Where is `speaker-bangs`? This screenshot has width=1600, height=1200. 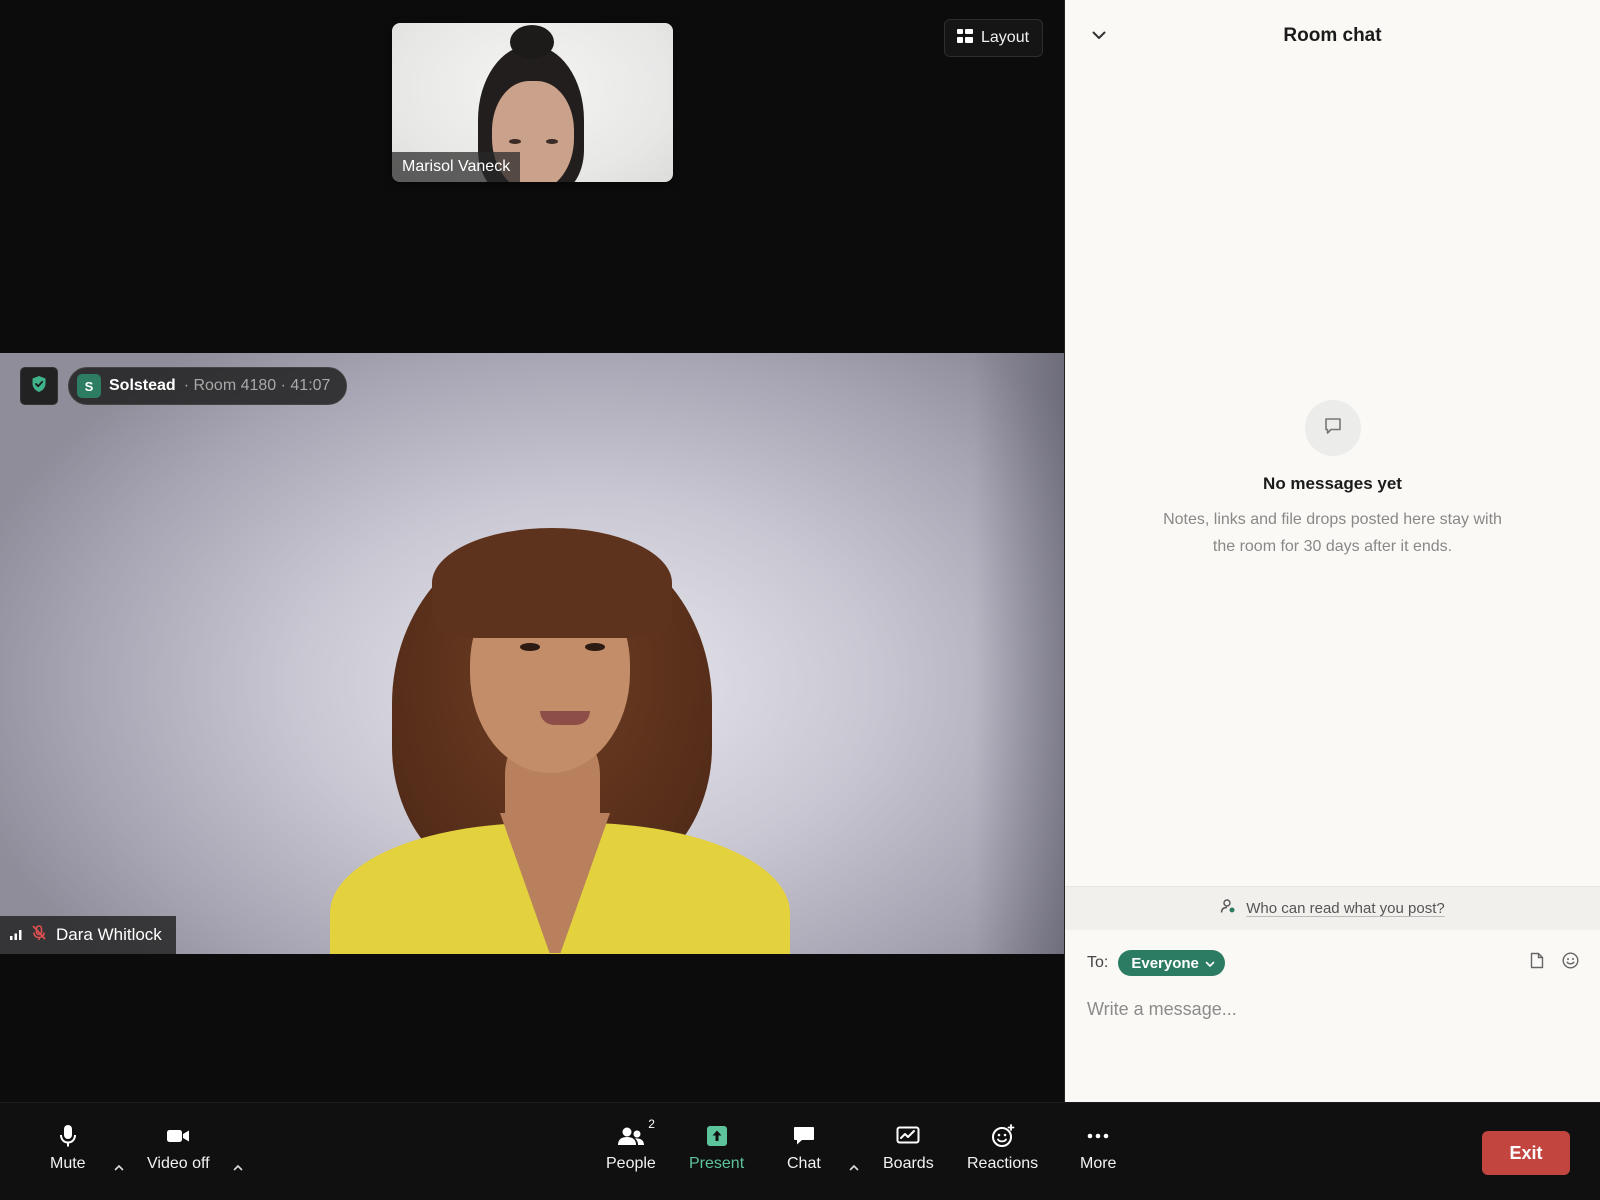 speaker-bangs is located at coordinates (552, 583).